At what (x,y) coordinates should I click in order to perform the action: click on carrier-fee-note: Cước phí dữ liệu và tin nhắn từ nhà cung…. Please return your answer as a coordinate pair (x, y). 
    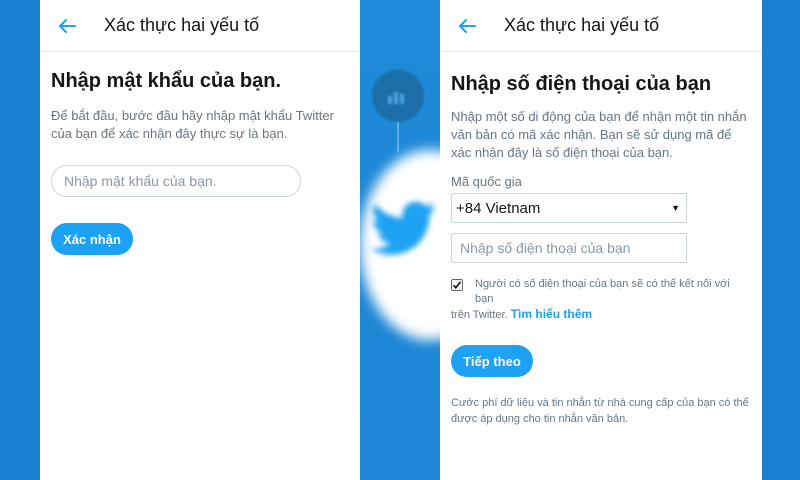
    Looking at the image, I should click on (600, 411).